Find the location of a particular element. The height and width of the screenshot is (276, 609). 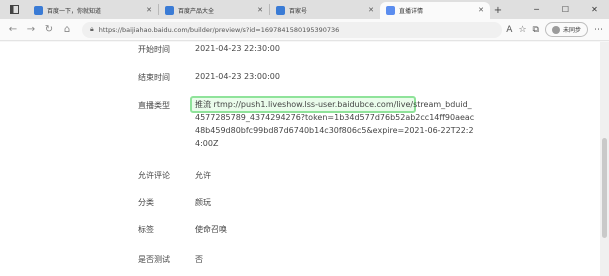

field-value: 否 is located at coordinates (199, 259).